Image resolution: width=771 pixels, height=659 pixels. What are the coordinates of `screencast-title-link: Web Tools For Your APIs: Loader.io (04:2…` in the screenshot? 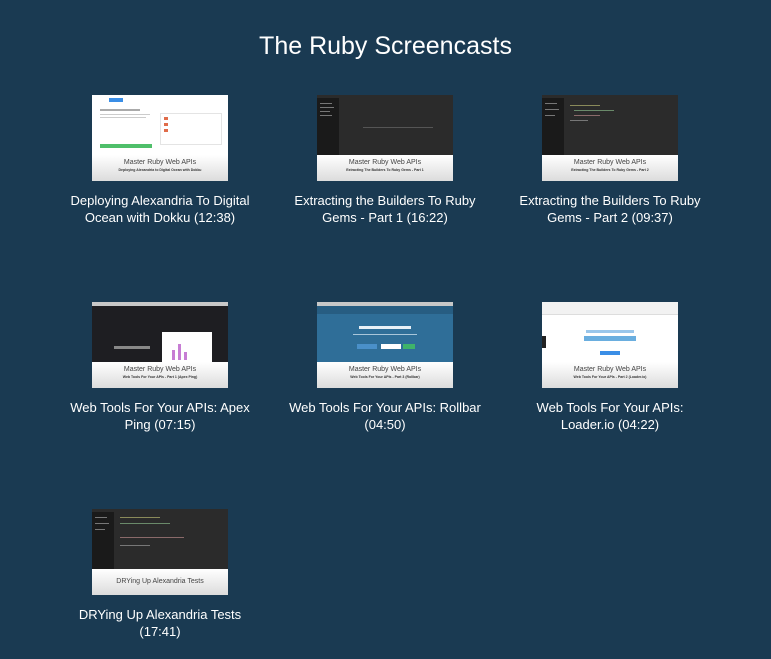 It's located at (610, 416).